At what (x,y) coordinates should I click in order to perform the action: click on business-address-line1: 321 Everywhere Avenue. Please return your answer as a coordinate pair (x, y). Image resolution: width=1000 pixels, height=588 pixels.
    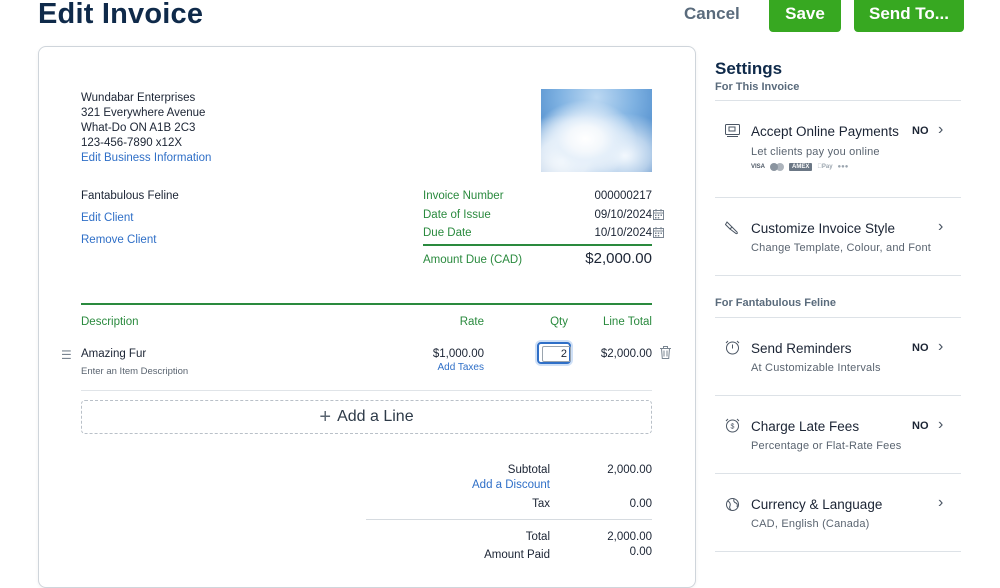
    Looking at the image, I should click on (143, 113).